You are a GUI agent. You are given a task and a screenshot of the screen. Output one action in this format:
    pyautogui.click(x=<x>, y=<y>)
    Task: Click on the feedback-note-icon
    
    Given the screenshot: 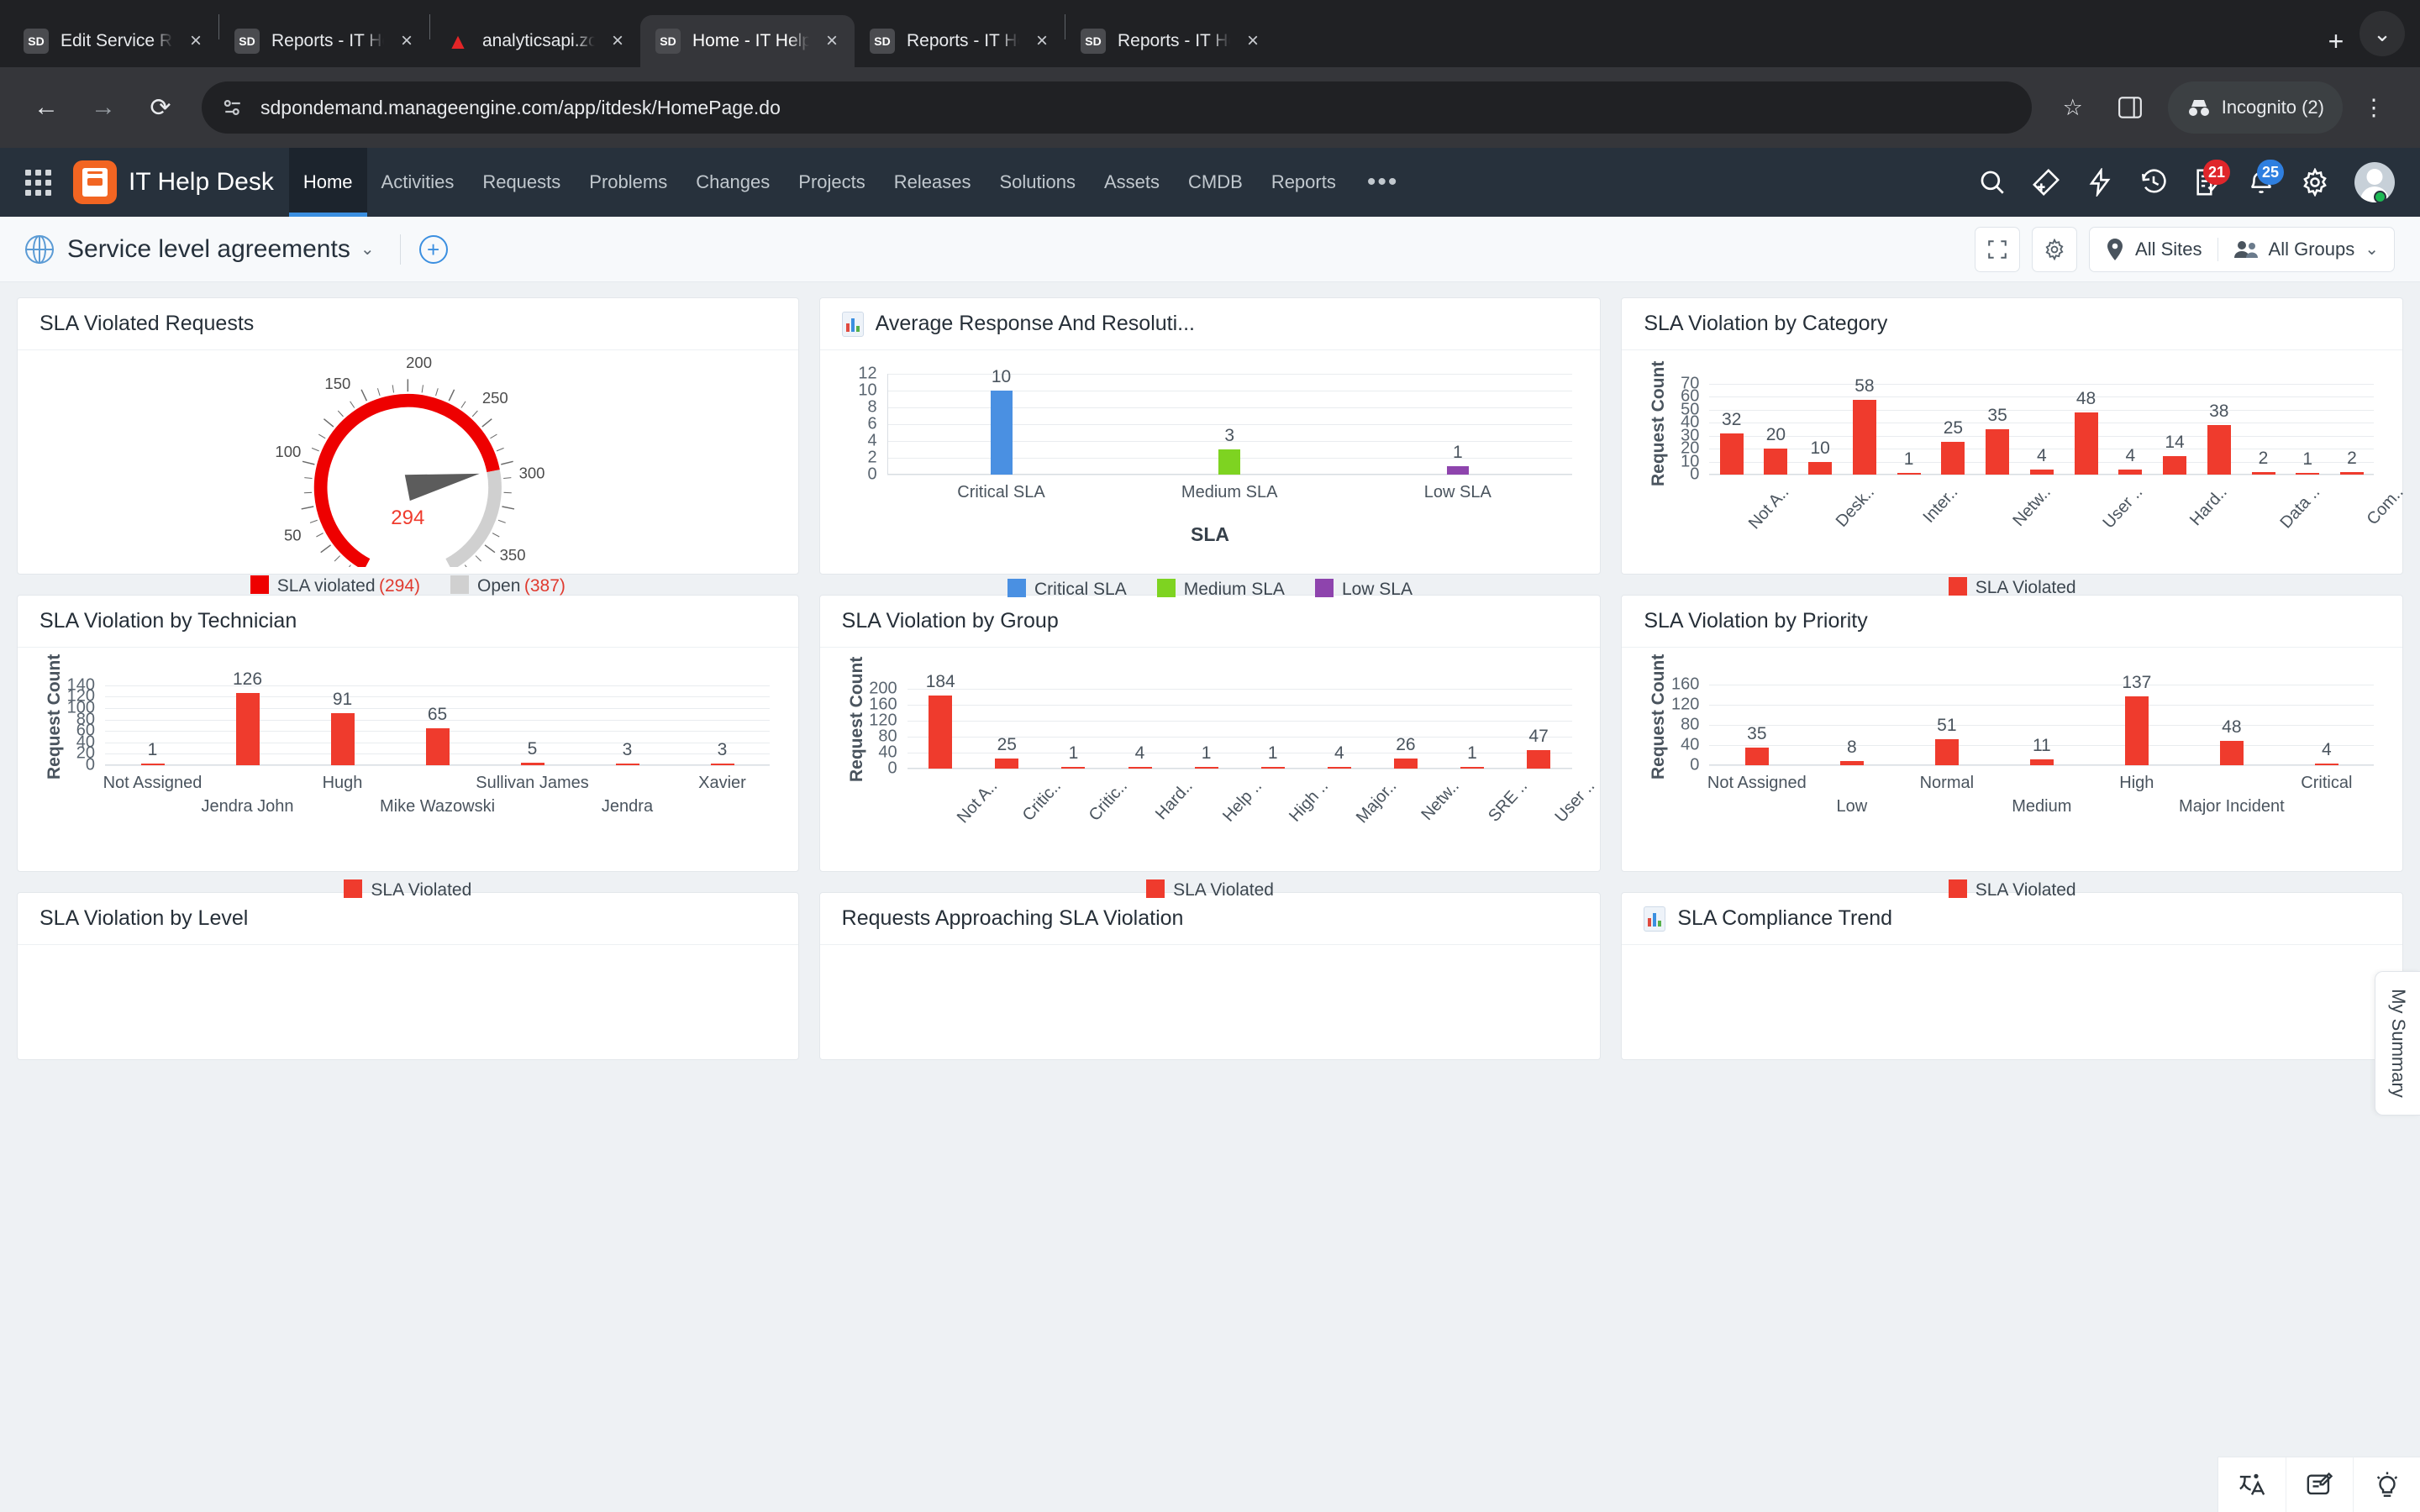 What is the action you would take?
    pyautogui.click(x=2320, y=1484)
    